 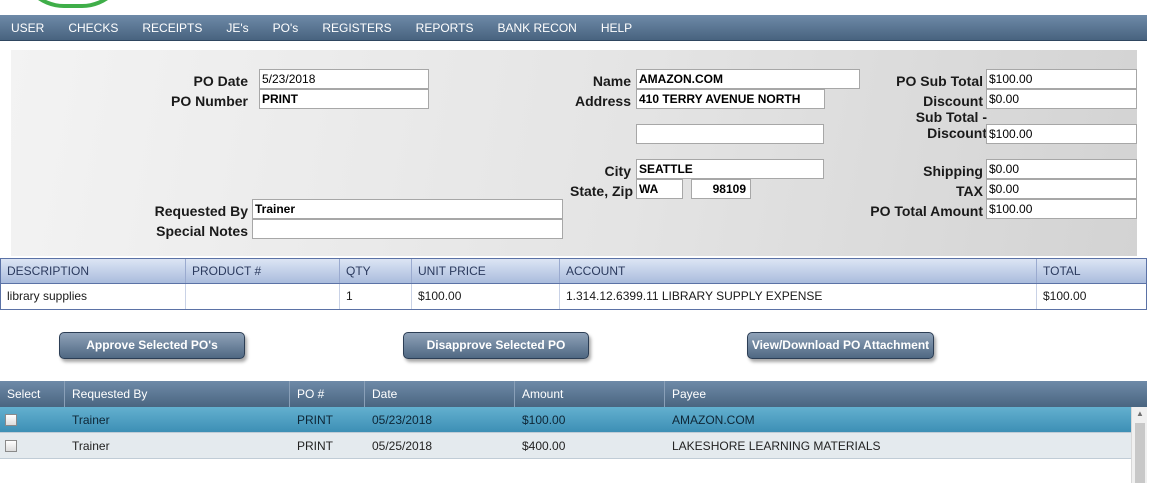 What do you see at coordinates (544, 446) in the screenshot?
I see `cell-amount: $400.00` at bounding box center [544, 446].